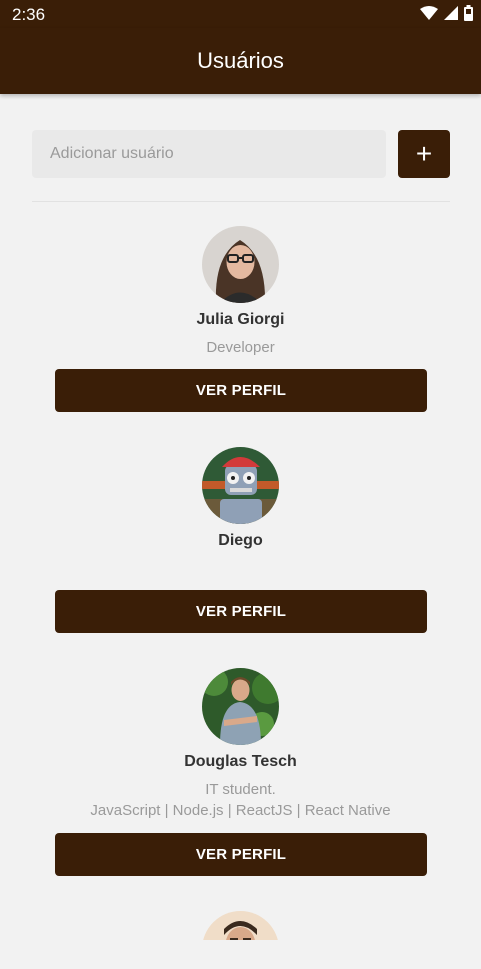  Describe the element at coordinates (241, 201) in the screenshot. I see `divider` at that location.